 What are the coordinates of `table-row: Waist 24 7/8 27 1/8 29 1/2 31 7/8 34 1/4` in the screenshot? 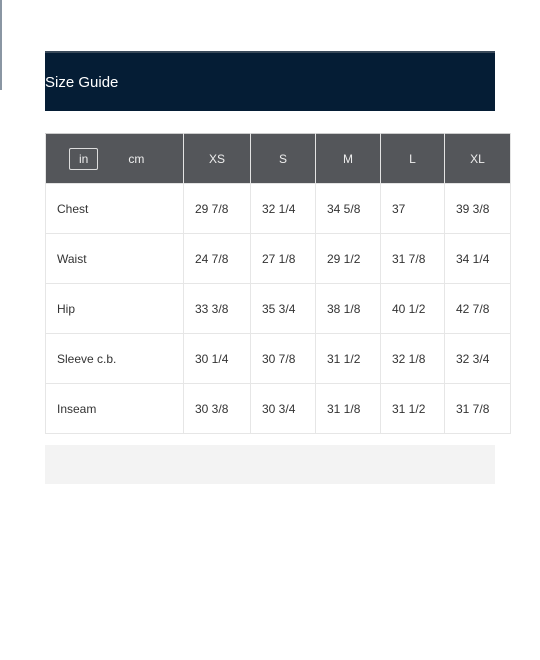 It's located at (278, 258).